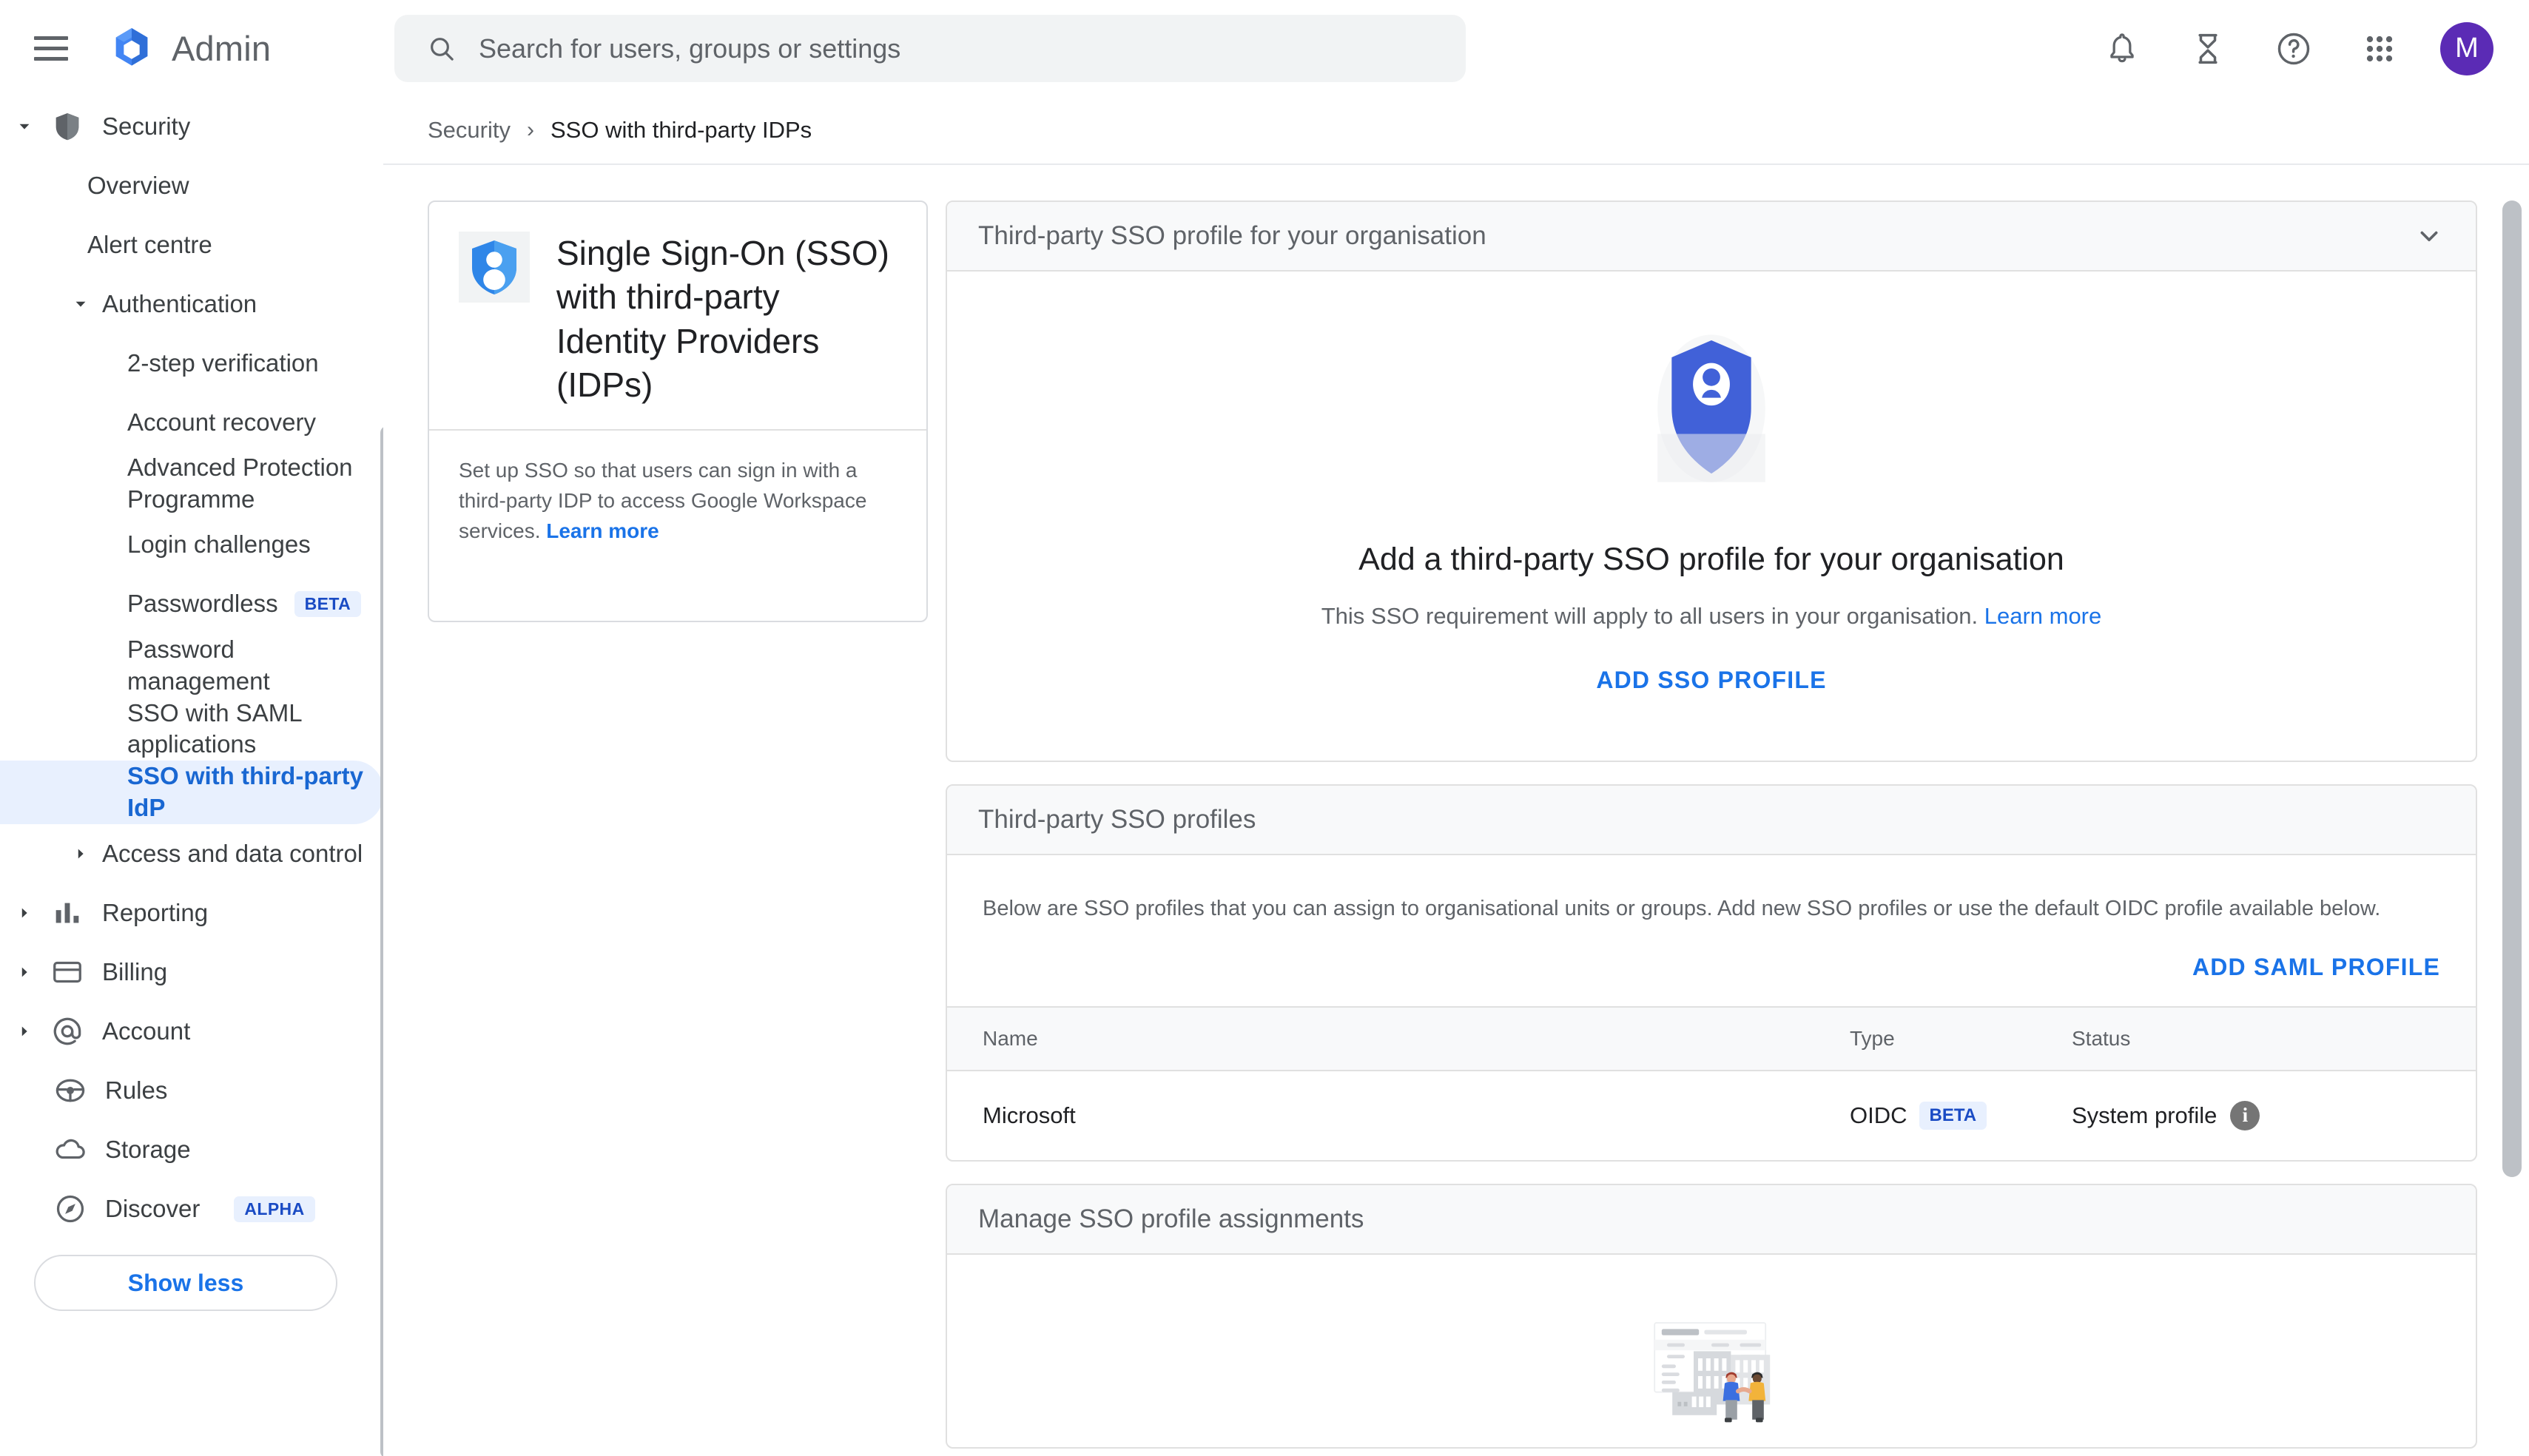  I want to click on sidebar-item-passwordless: Passwordless BETA, so click(192, 605).